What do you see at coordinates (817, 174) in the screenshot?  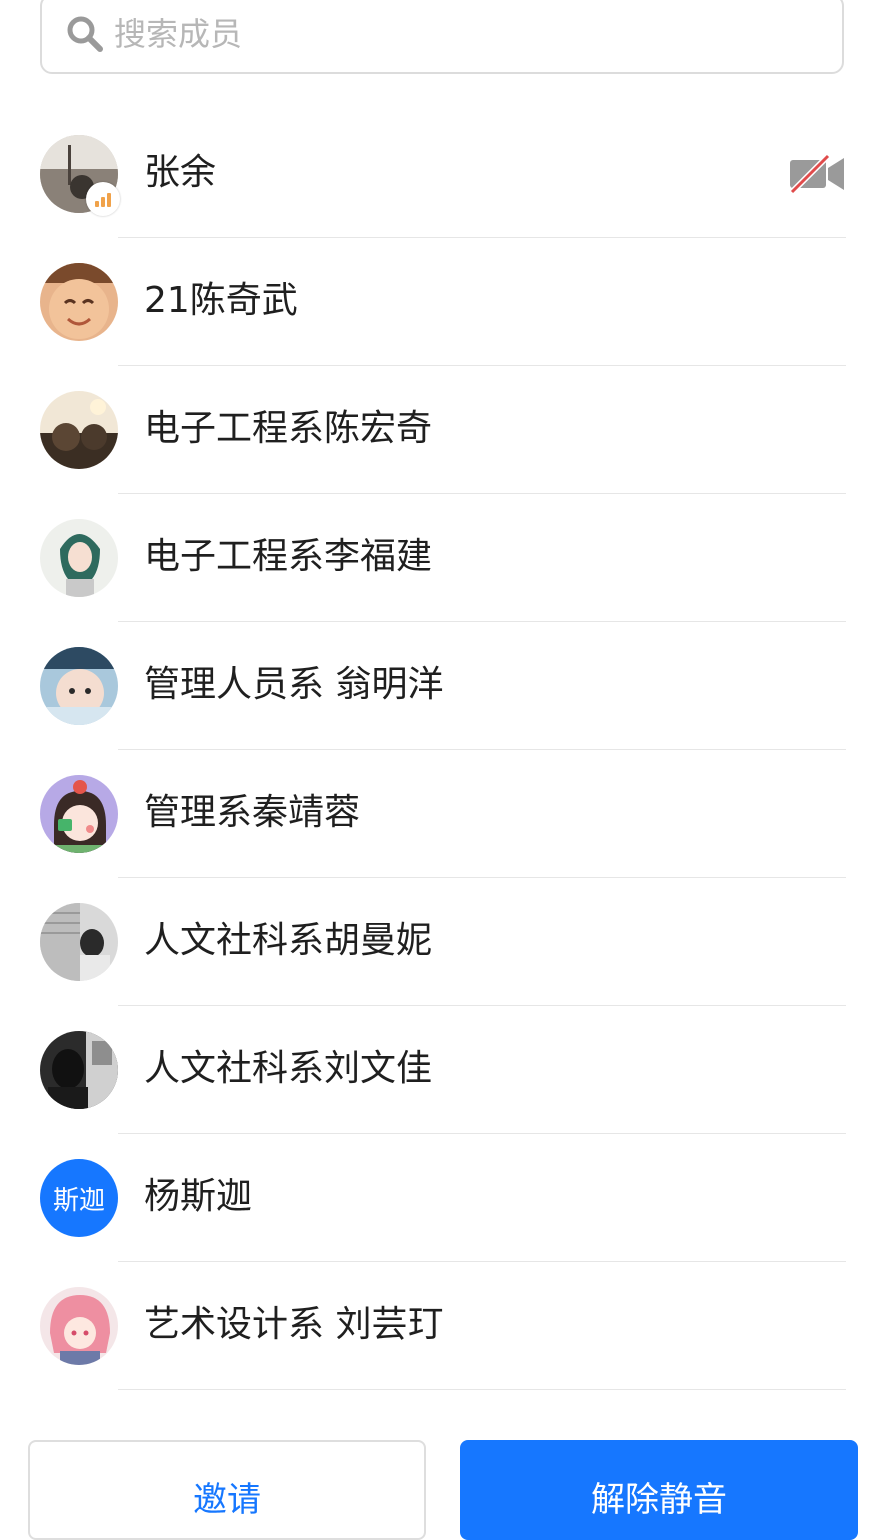 I see `camera-off-icon` at bounding box center [817, 174].